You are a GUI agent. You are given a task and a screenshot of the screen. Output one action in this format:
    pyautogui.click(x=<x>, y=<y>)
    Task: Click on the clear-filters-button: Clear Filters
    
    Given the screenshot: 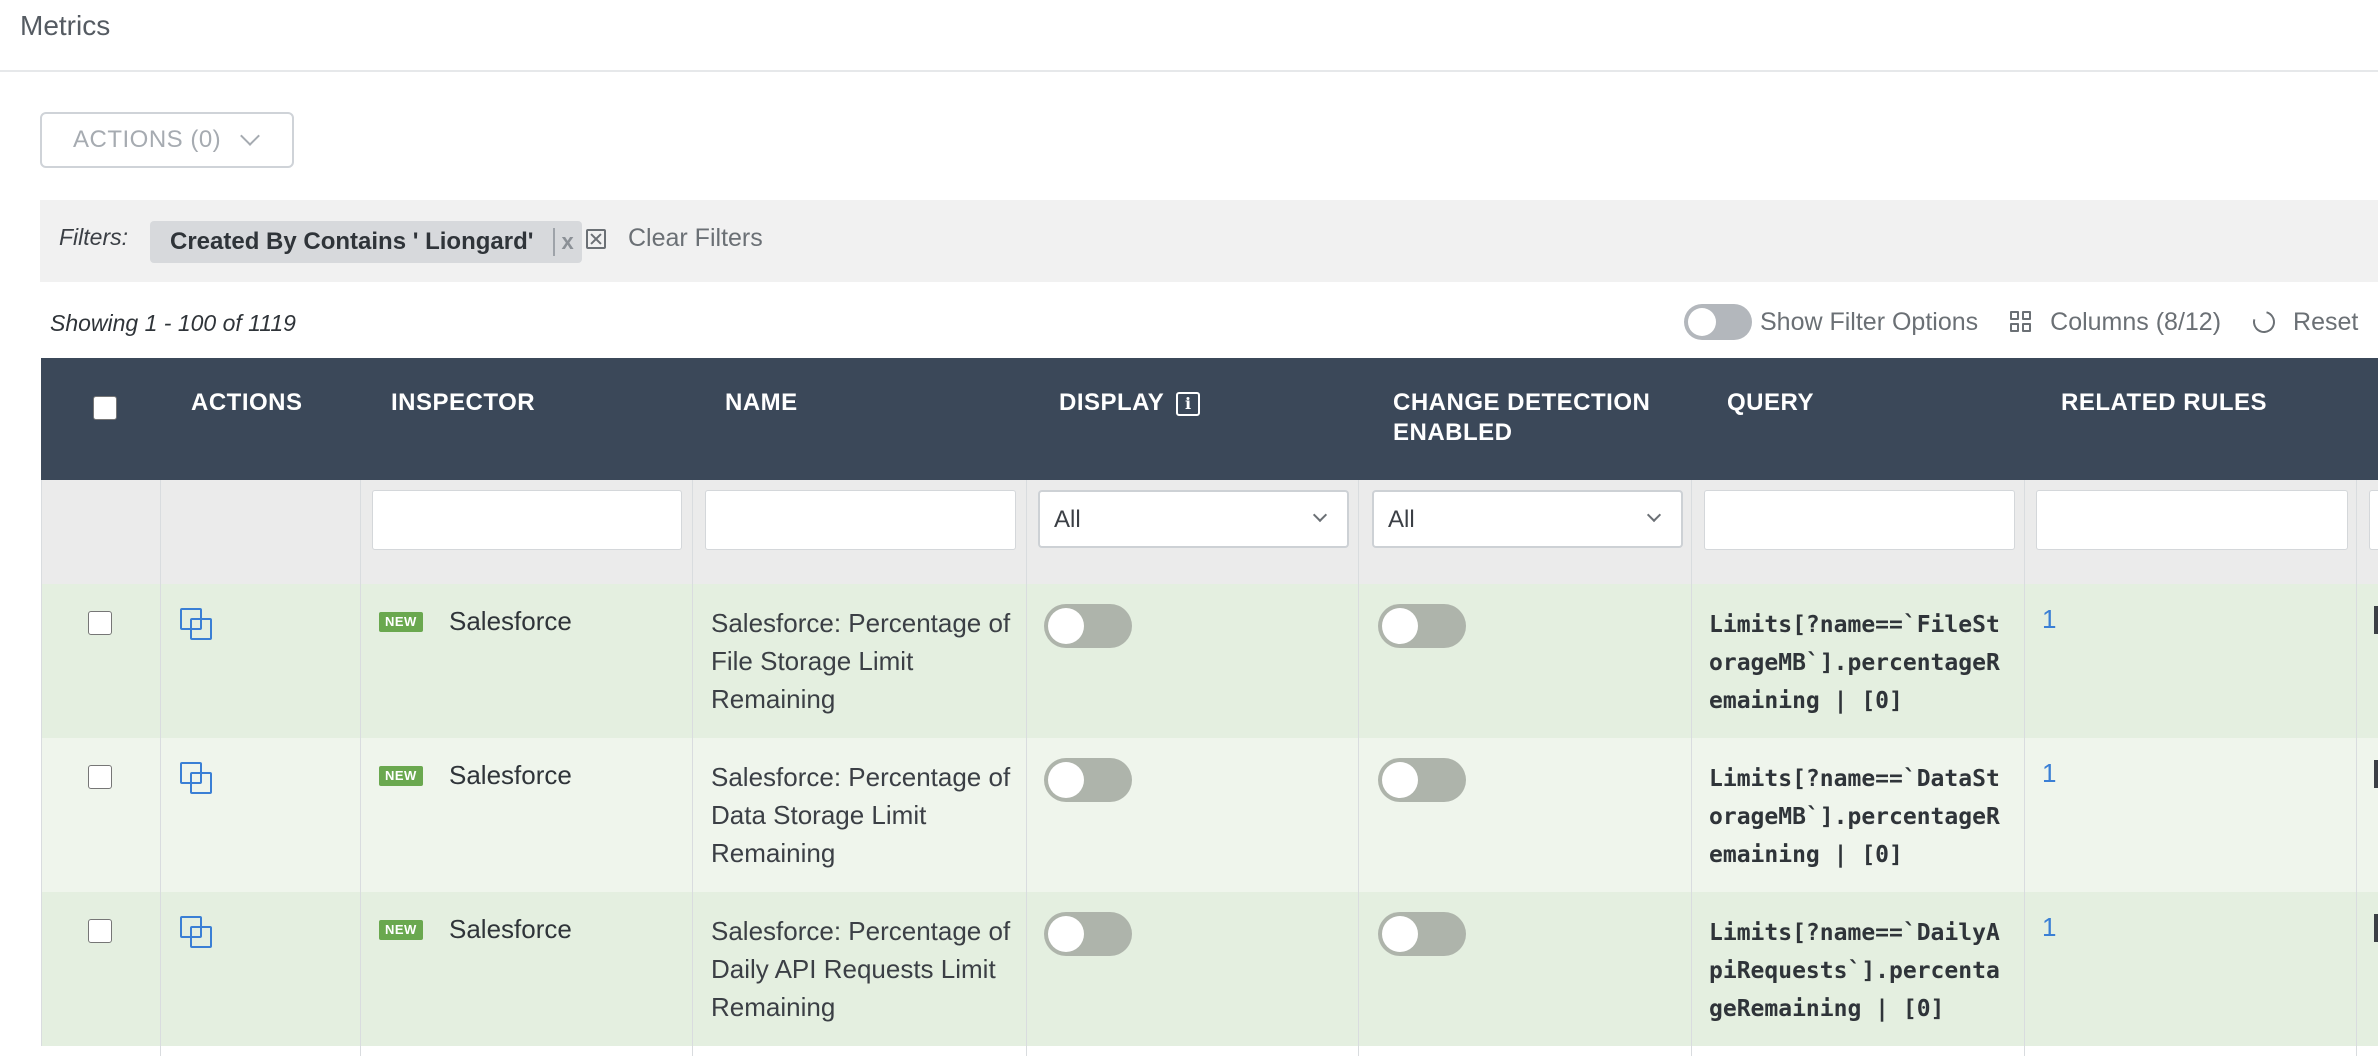 What is the action you would take?
    pyautogui.click(x=674, y=238)
    